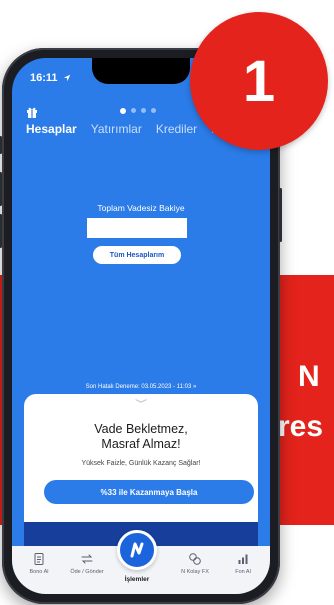  I want to click on last-failed-attempt: Son Hatalı Deneme: 03.05.2023 - 11:03 », so click(141, 387).